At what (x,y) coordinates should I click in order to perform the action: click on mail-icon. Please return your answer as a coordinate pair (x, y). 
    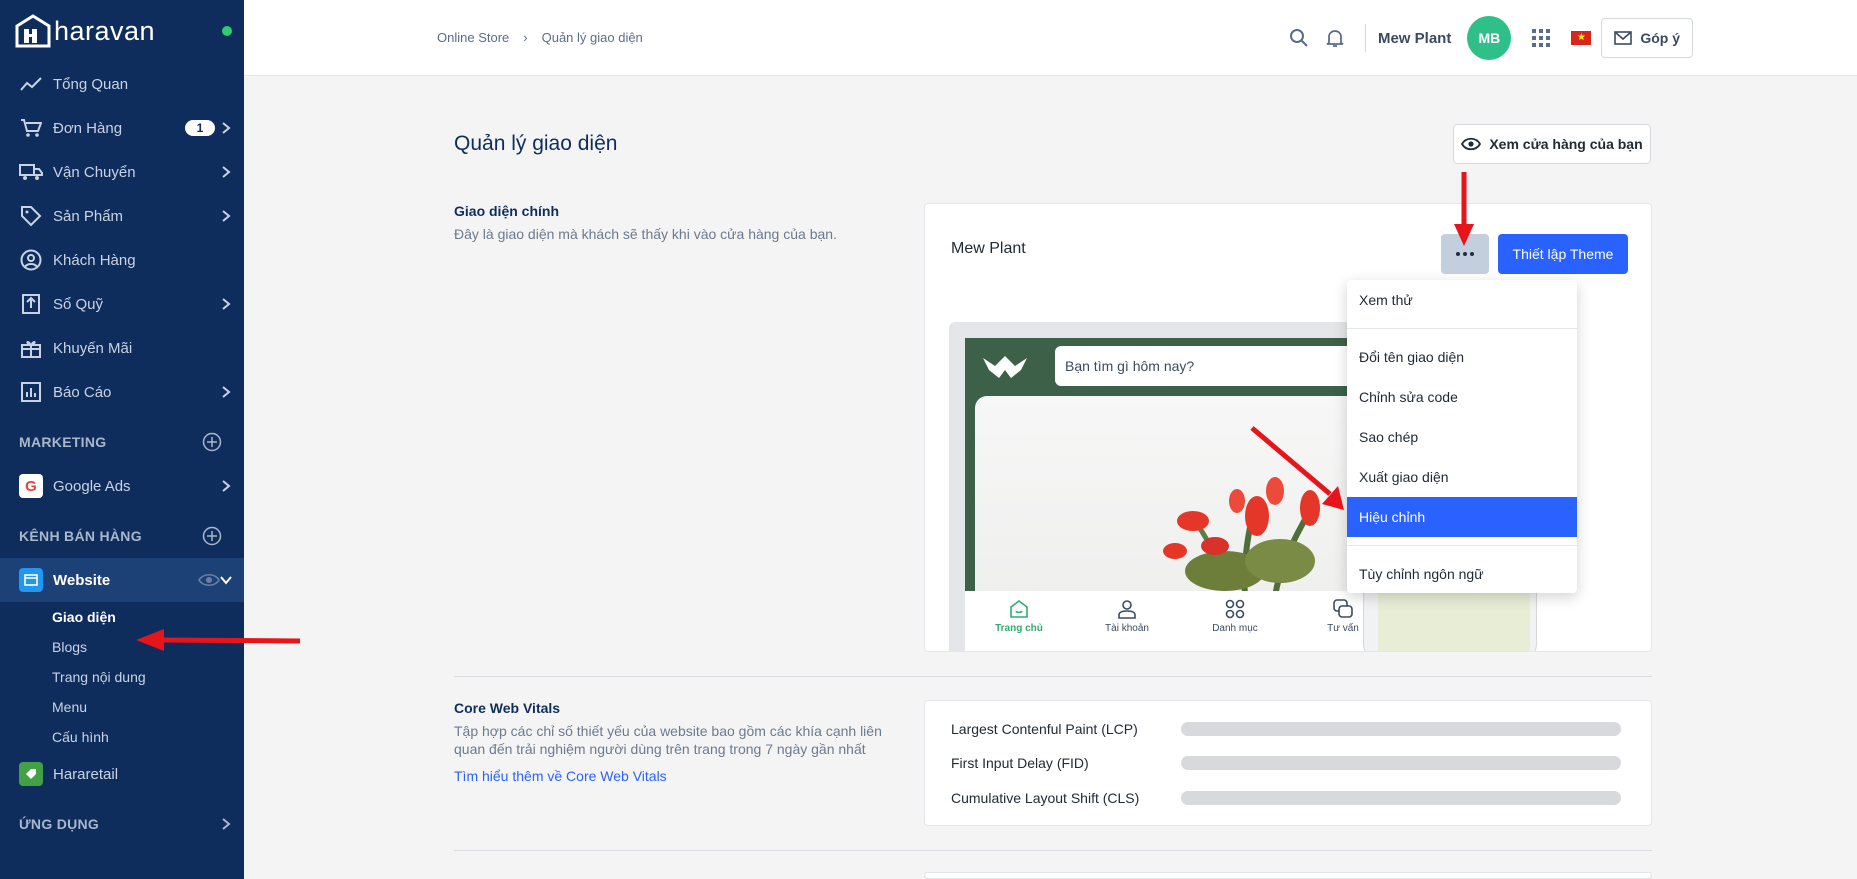
    Looking at the image, I should click on (1623, 38).